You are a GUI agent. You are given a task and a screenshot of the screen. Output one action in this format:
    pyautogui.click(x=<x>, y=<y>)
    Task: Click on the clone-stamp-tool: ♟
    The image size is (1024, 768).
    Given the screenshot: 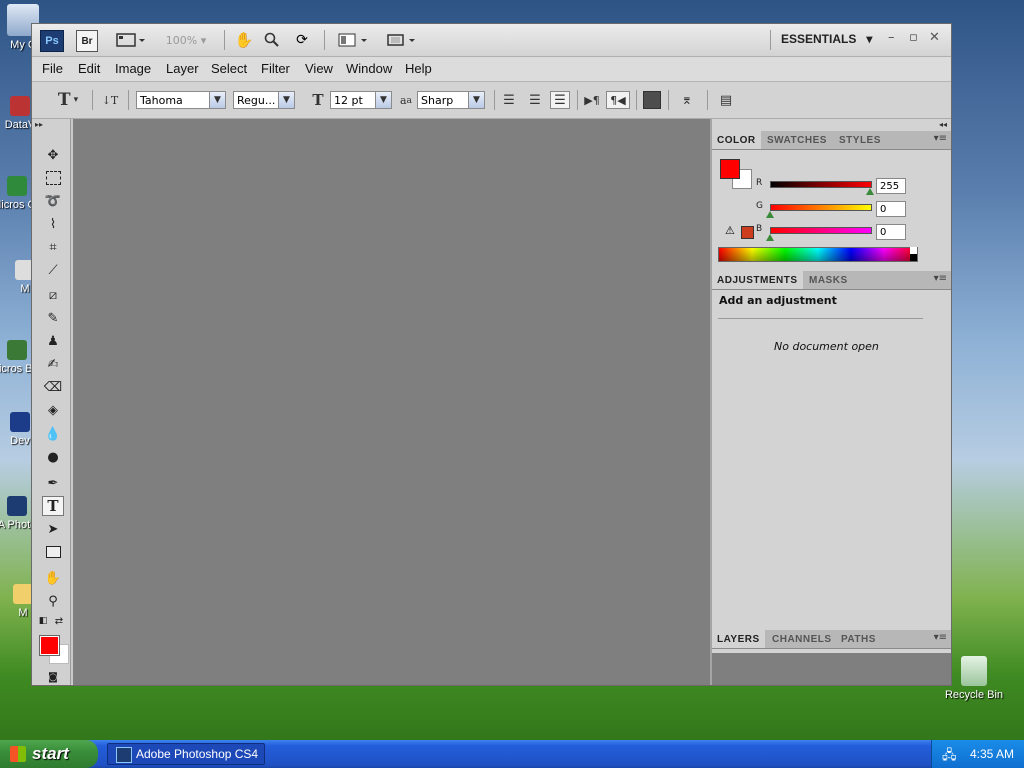 What is the action you would take?
    pyautogui.click(x=53, y=341)
    